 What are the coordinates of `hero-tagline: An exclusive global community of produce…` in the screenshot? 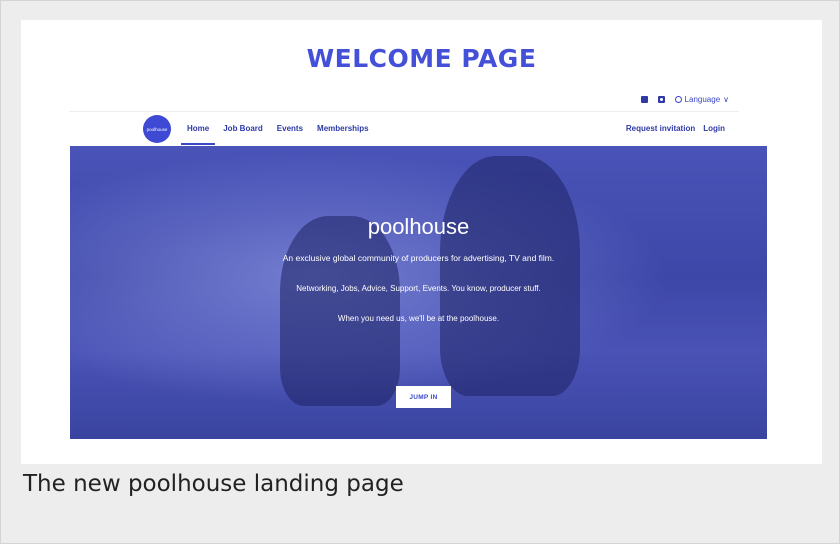 It's located at (418, 258).